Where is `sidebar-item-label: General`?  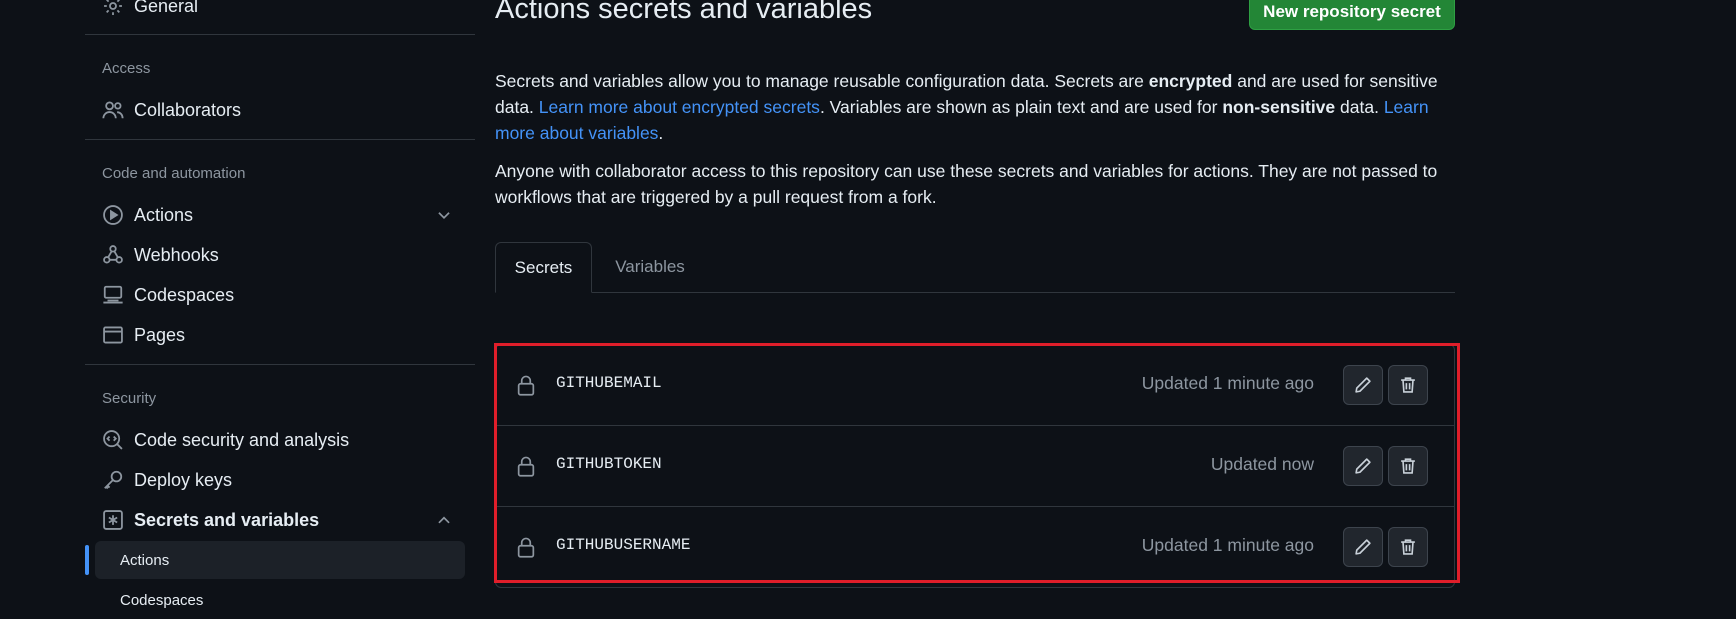 sidebar-item-label: General is located at coordinates (166, 8).